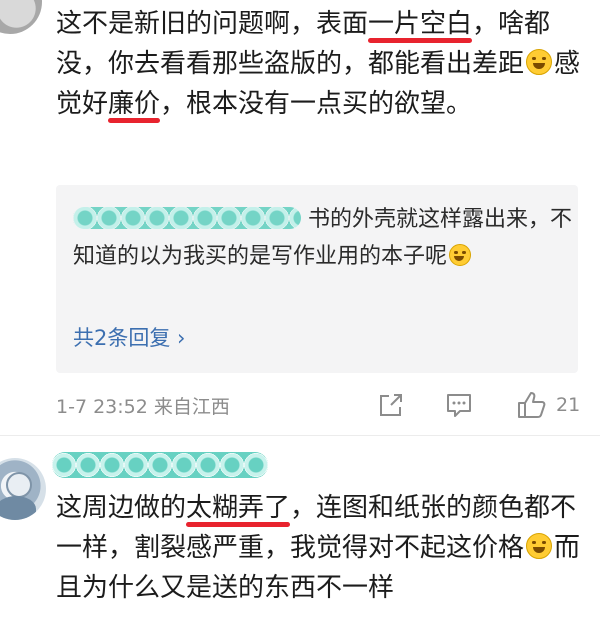 This screenshot has width=600, height=626. What do you see at coordinates (238, 508) in the screenshot?
I see `underlined-text: 太糊弄了` at bounding box center [238, 508].